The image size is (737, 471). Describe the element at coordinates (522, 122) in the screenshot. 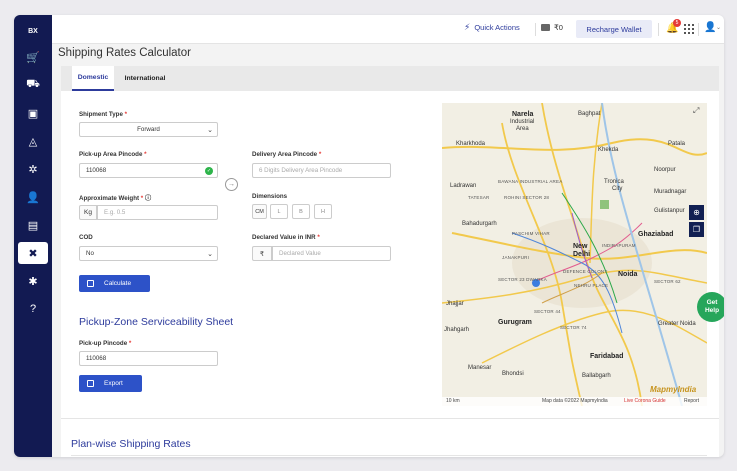

I see `map-label: Industrial` at that location.